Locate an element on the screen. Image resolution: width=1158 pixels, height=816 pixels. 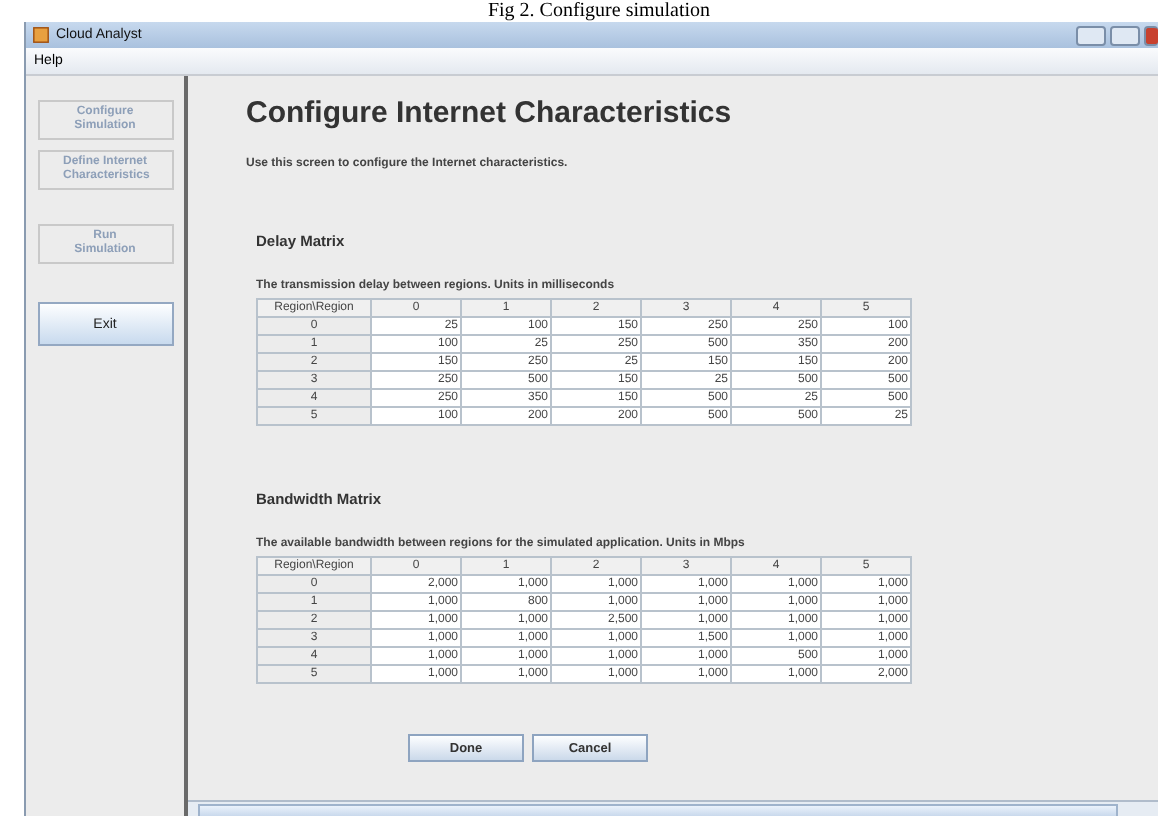
page-heading: Configure Internet Characteristics is located at coordinates (490, 113).